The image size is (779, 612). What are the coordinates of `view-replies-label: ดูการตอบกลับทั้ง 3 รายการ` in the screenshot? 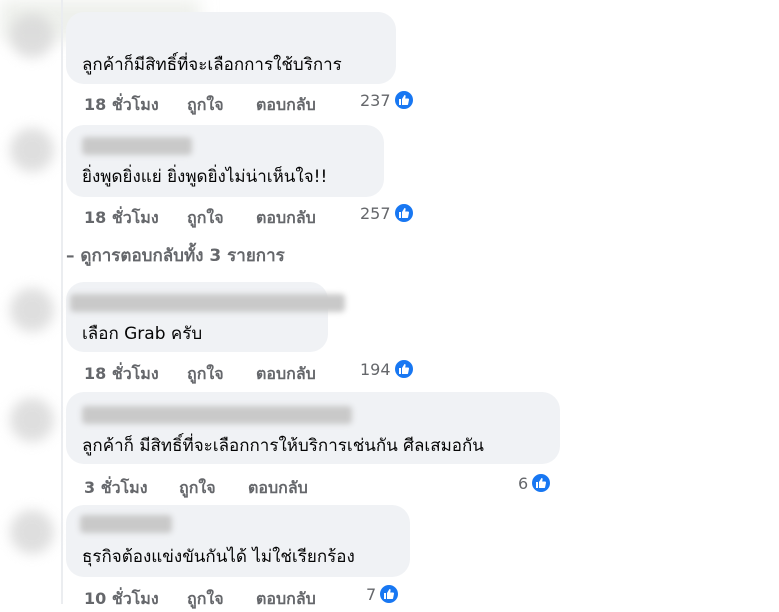 It's located at (182, 256).